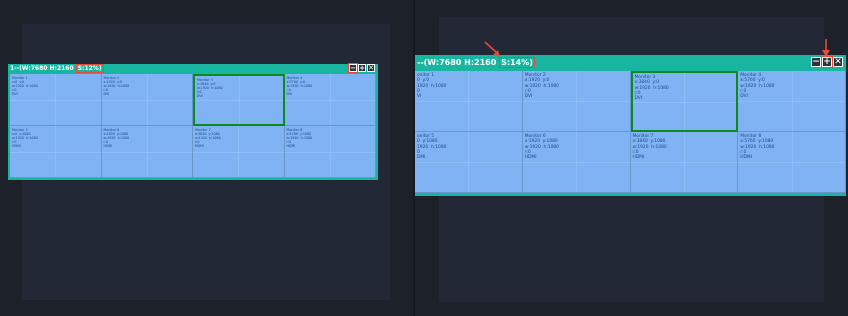 This screenshot has height=316, width=848. What do you see at coordinates (193, 68) in the screenshot?
I see `canvas-title-bar: 1--(W:7680 H:2160 S:12%)` at bounding box center [193, 68].